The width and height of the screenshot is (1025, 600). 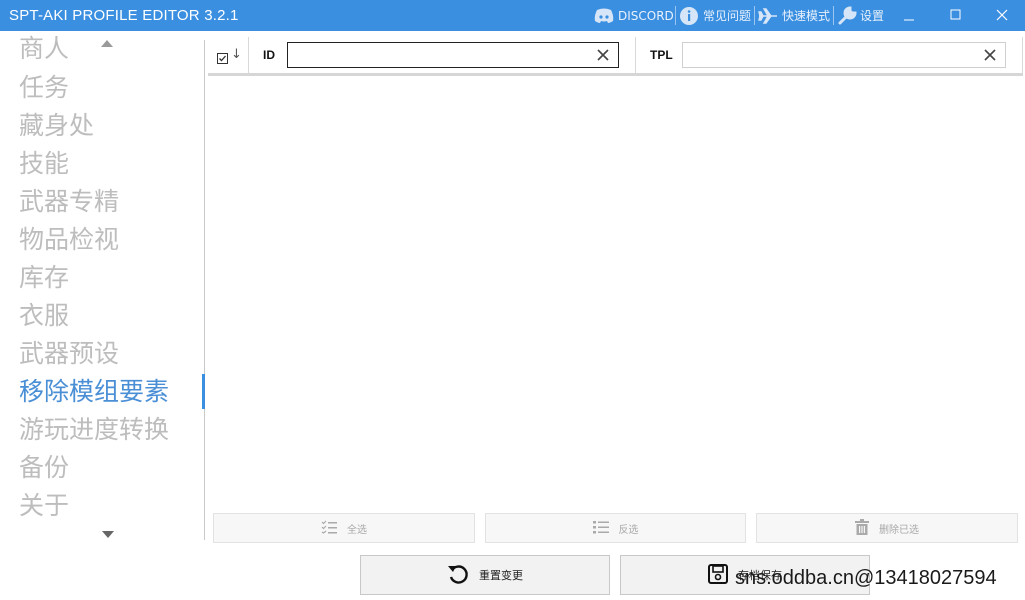 I want to click on maximize-button, so click(x=956, y=15).